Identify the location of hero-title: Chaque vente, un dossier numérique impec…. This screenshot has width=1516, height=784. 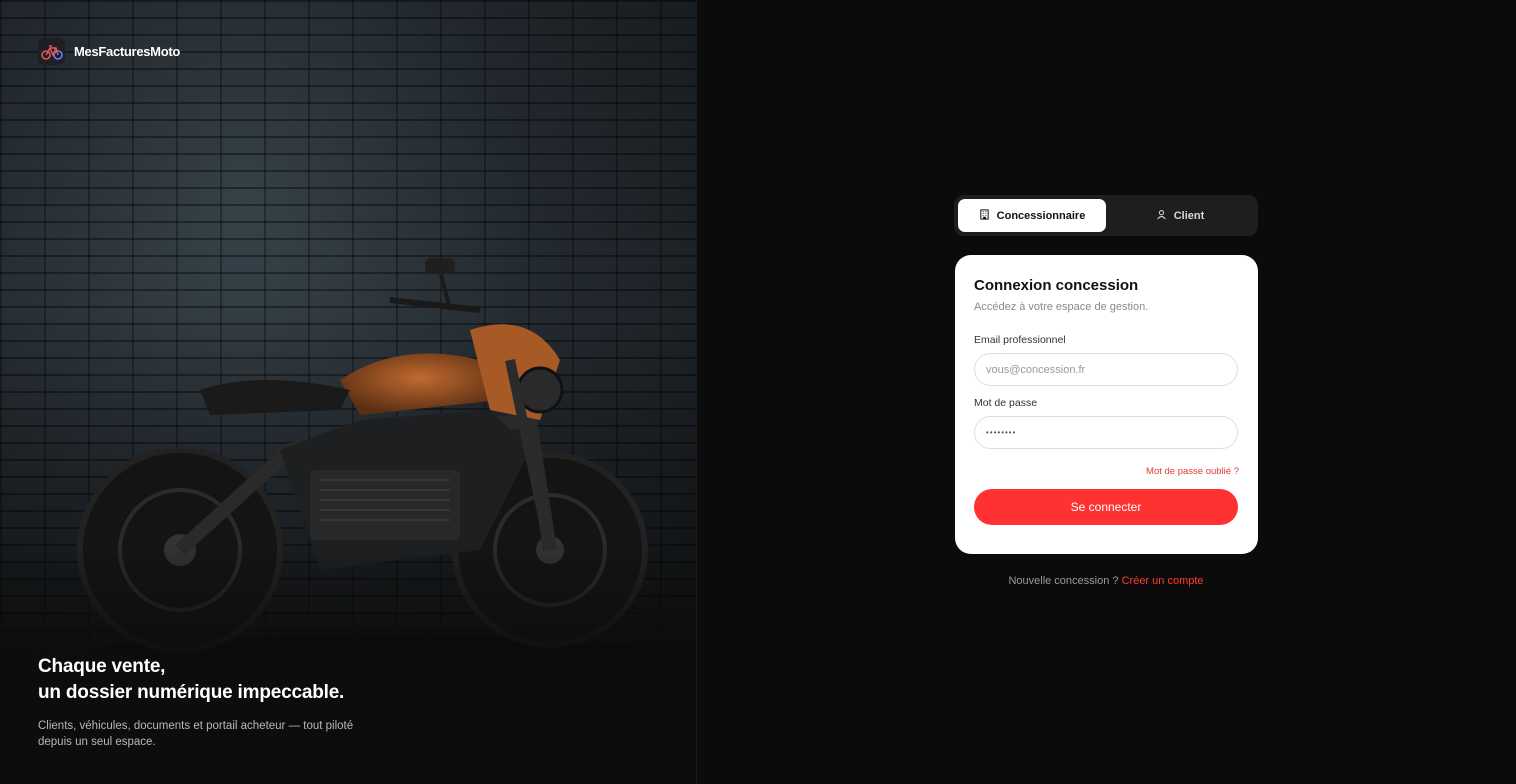
(208, 680).